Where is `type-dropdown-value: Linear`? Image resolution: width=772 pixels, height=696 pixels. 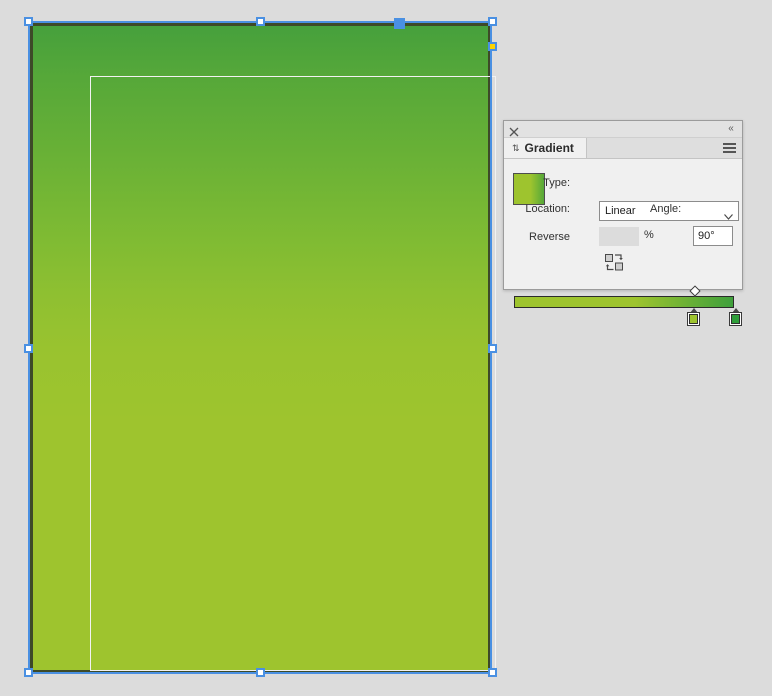
type-dropdown-value: Linear is located at coordinates (620, 211).